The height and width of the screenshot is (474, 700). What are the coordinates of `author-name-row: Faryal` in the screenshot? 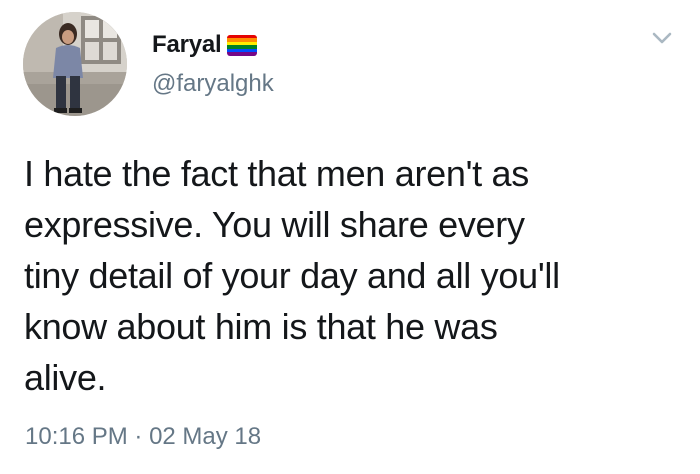 It's located at (204, 45).